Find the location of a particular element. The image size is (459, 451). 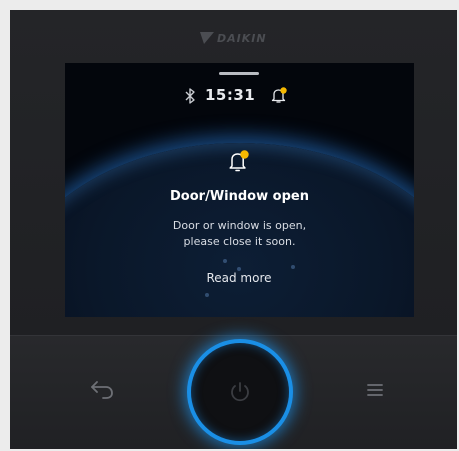

status-bar: 15:31 is located at coordinates (239, 95).